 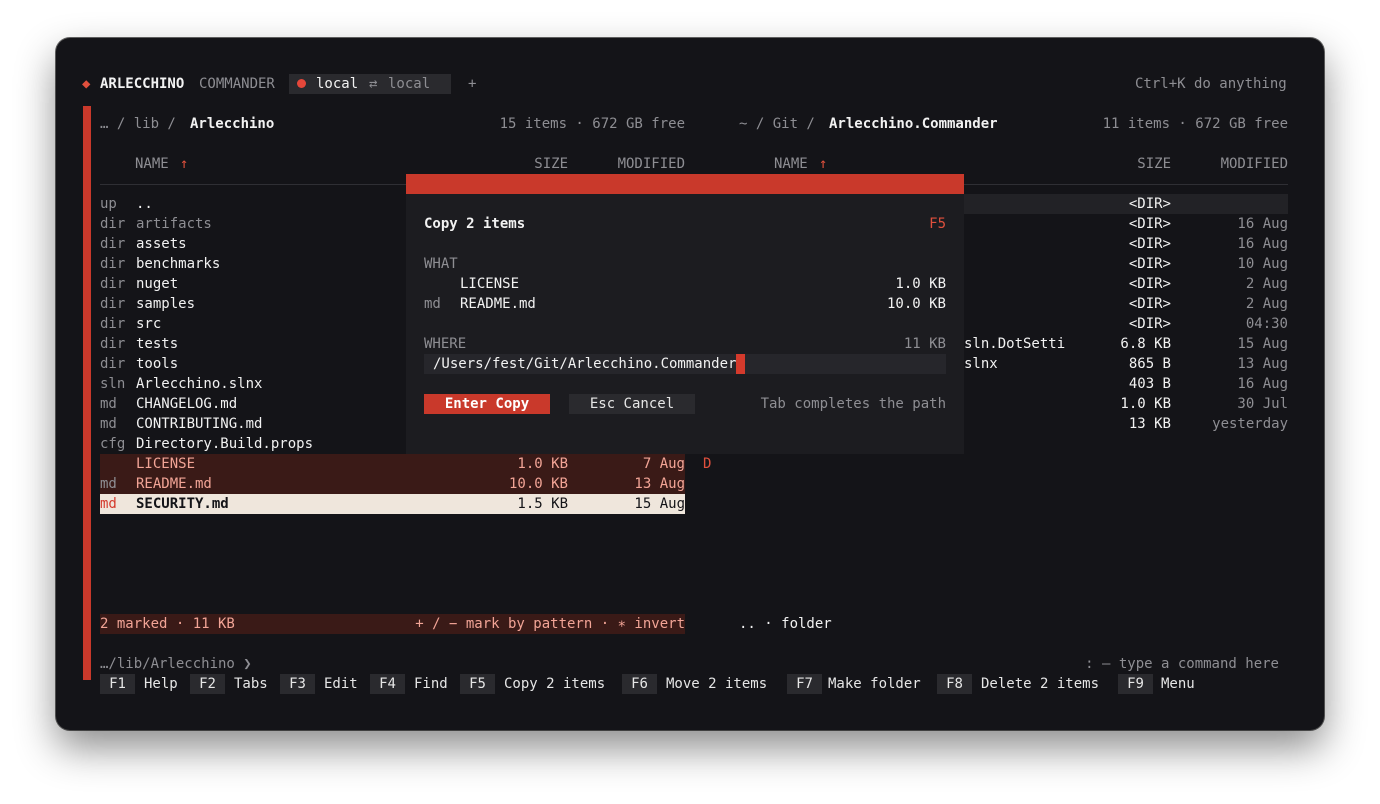 I want to click on file-name: artifacts, so click(x=174, y=224).